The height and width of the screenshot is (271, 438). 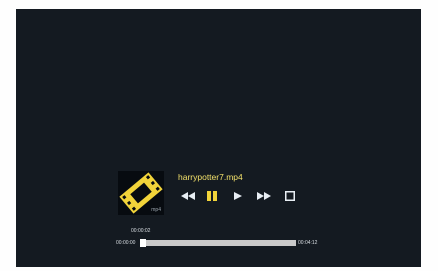 What do you see at coordinates (156, 210) in the screenshot?
I see `file-extension-label: mp4` at bounding box center [156, 210].